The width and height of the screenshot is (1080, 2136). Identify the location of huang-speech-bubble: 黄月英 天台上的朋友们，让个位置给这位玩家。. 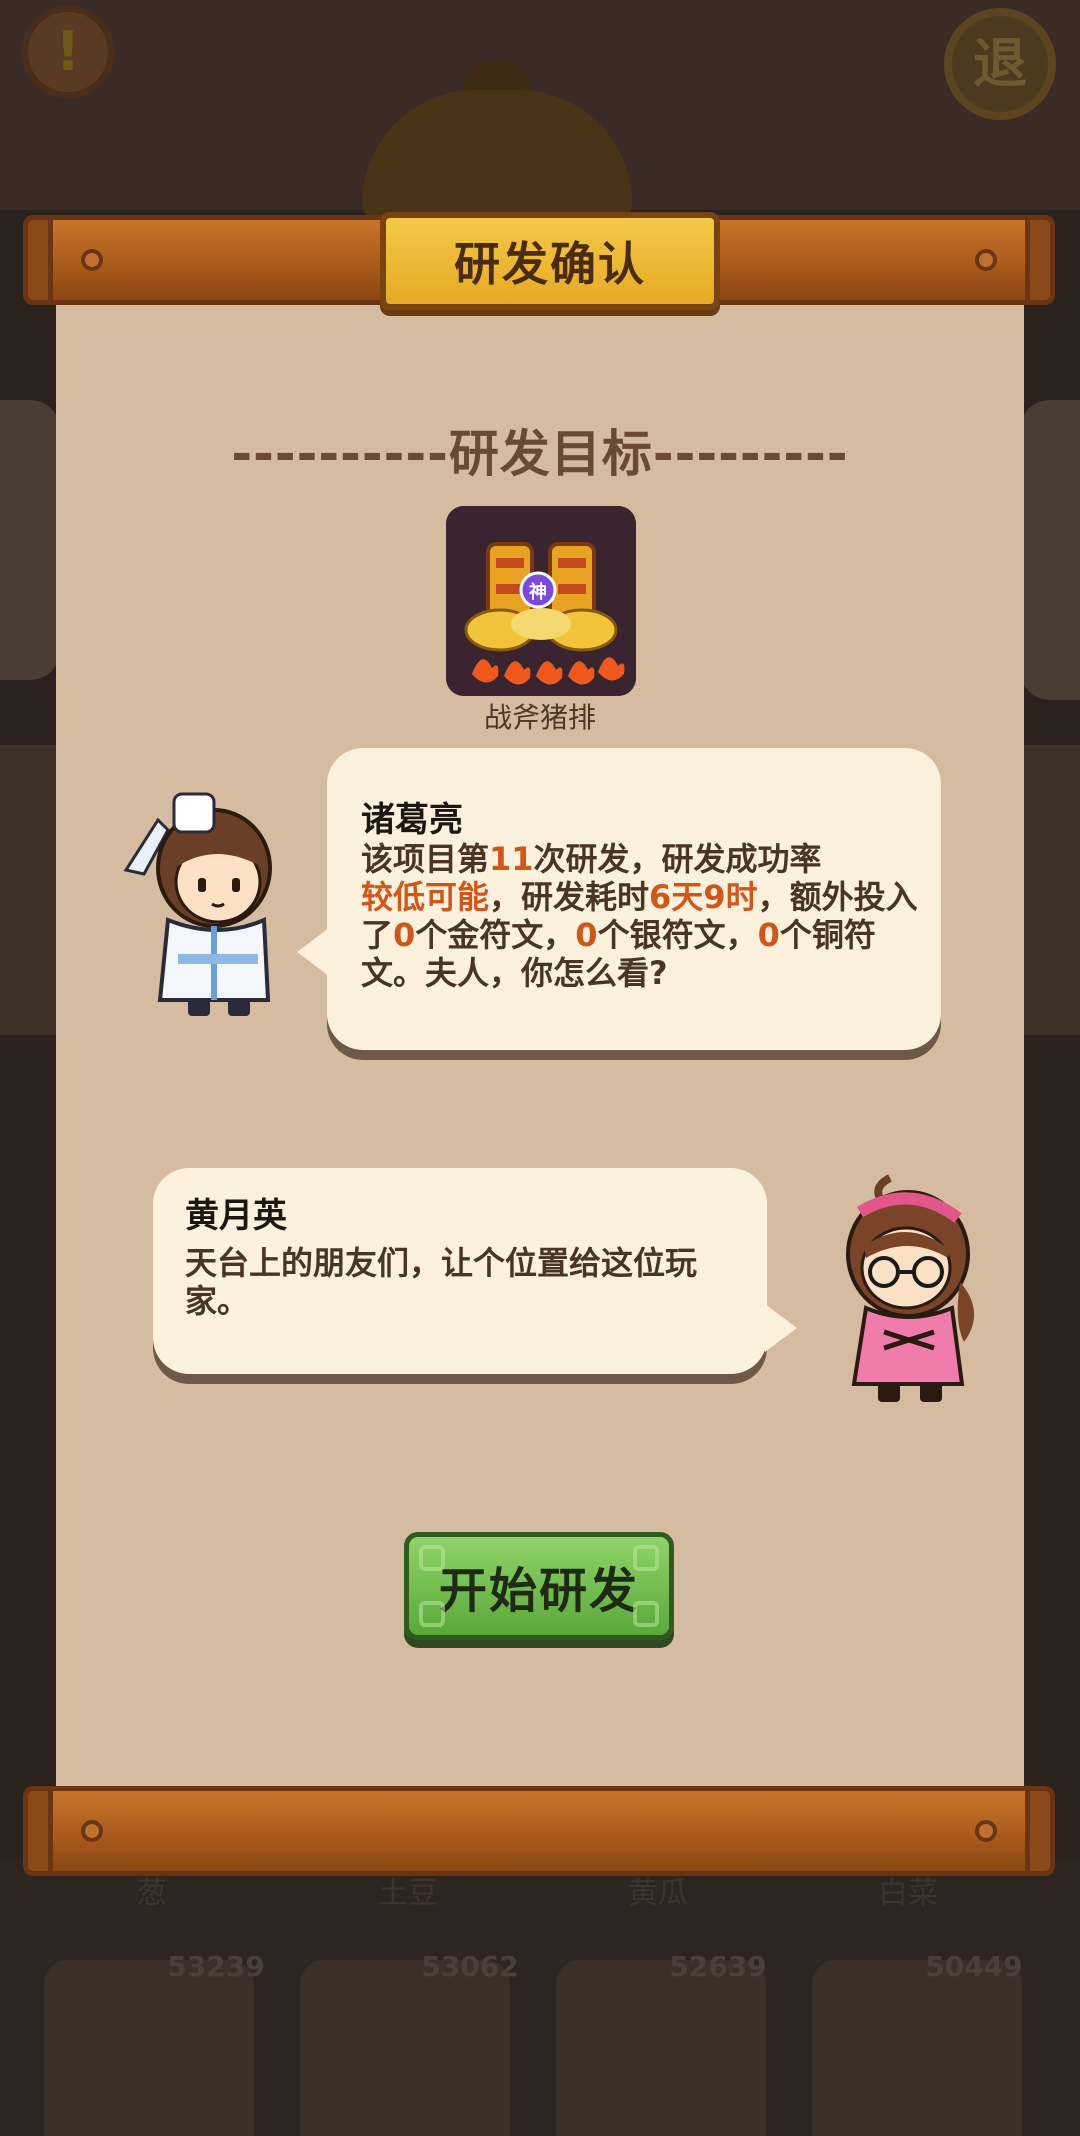
(475, 1271).